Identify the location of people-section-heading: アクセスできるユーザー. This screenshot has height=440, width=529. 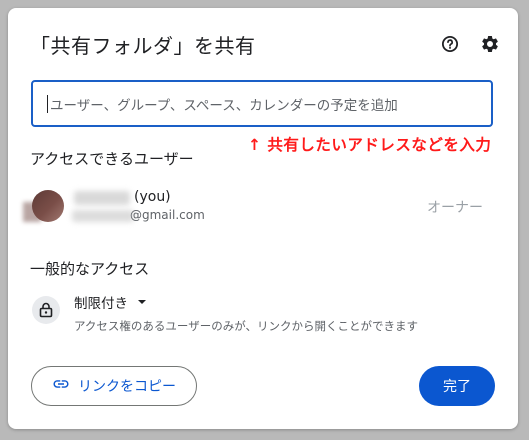
(112, 159).